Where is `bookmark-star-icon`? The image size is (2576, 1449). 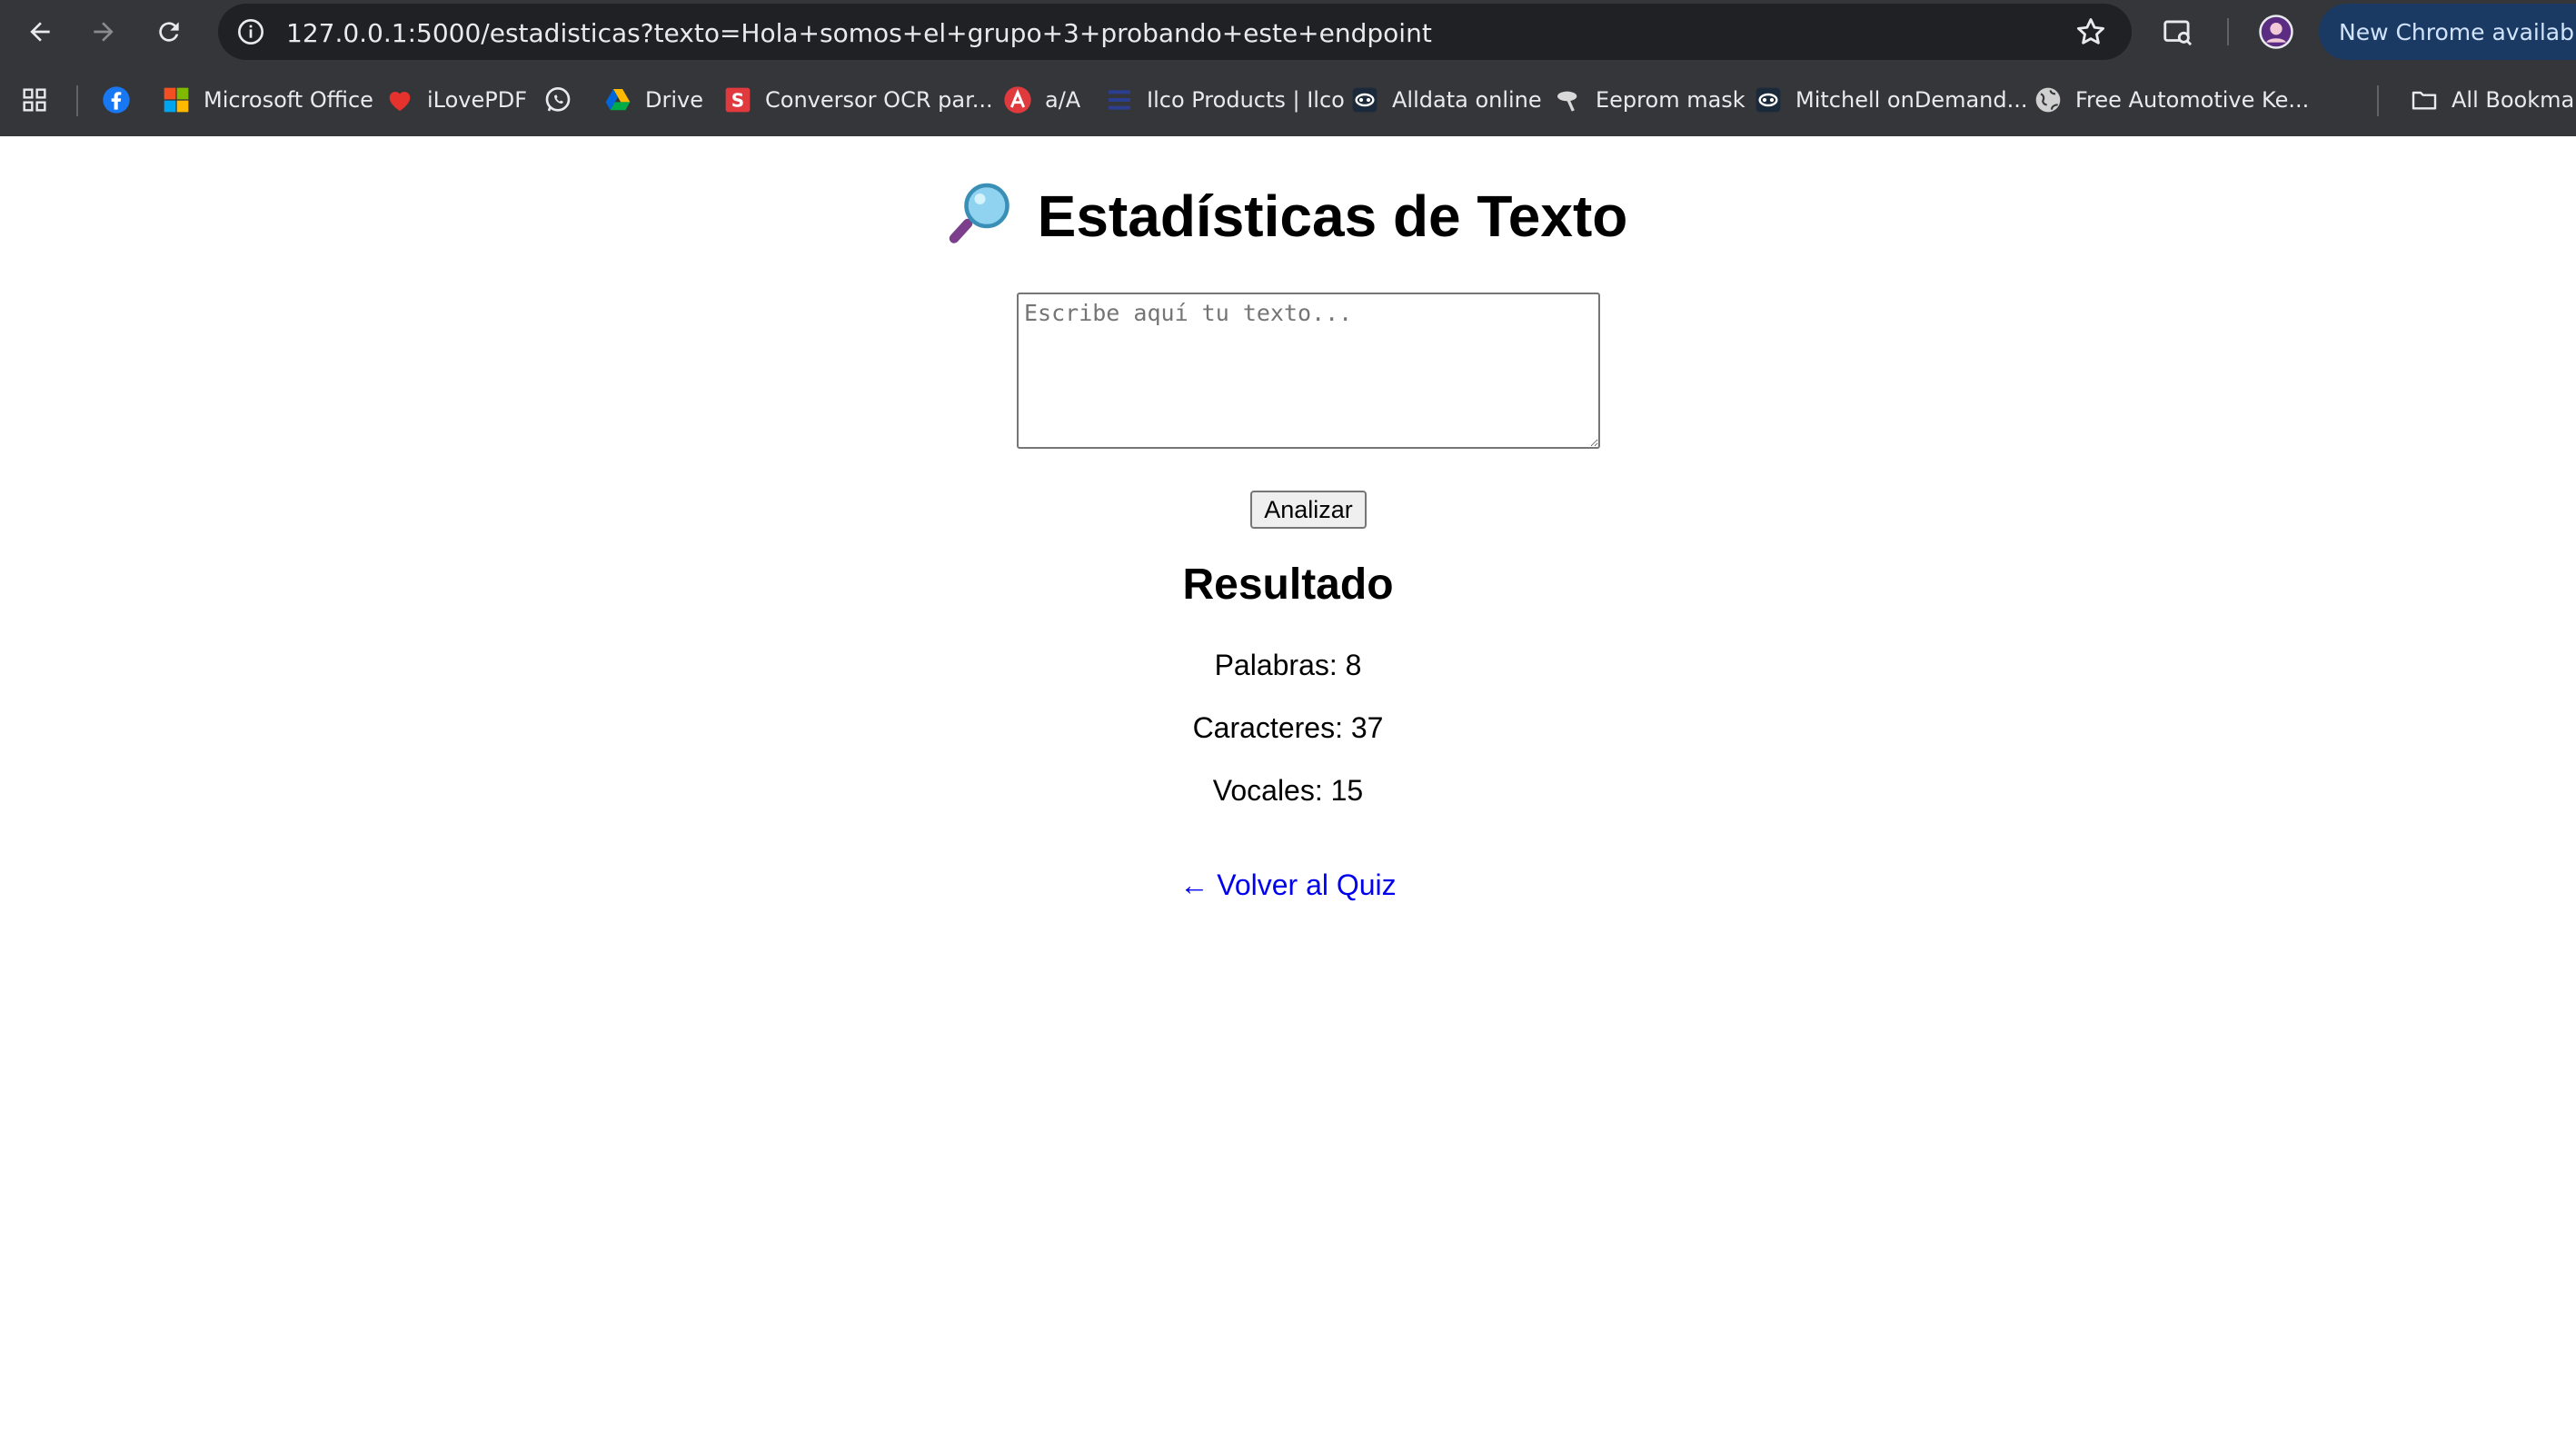
bookmark-star-icon is located at coordinates (2091, 32).